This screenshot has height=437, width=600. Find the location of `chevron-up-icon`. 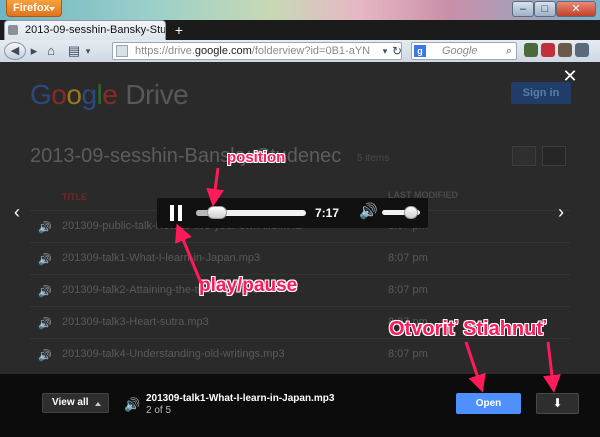

chevron-up-icon is located at coordinates (98, 404).